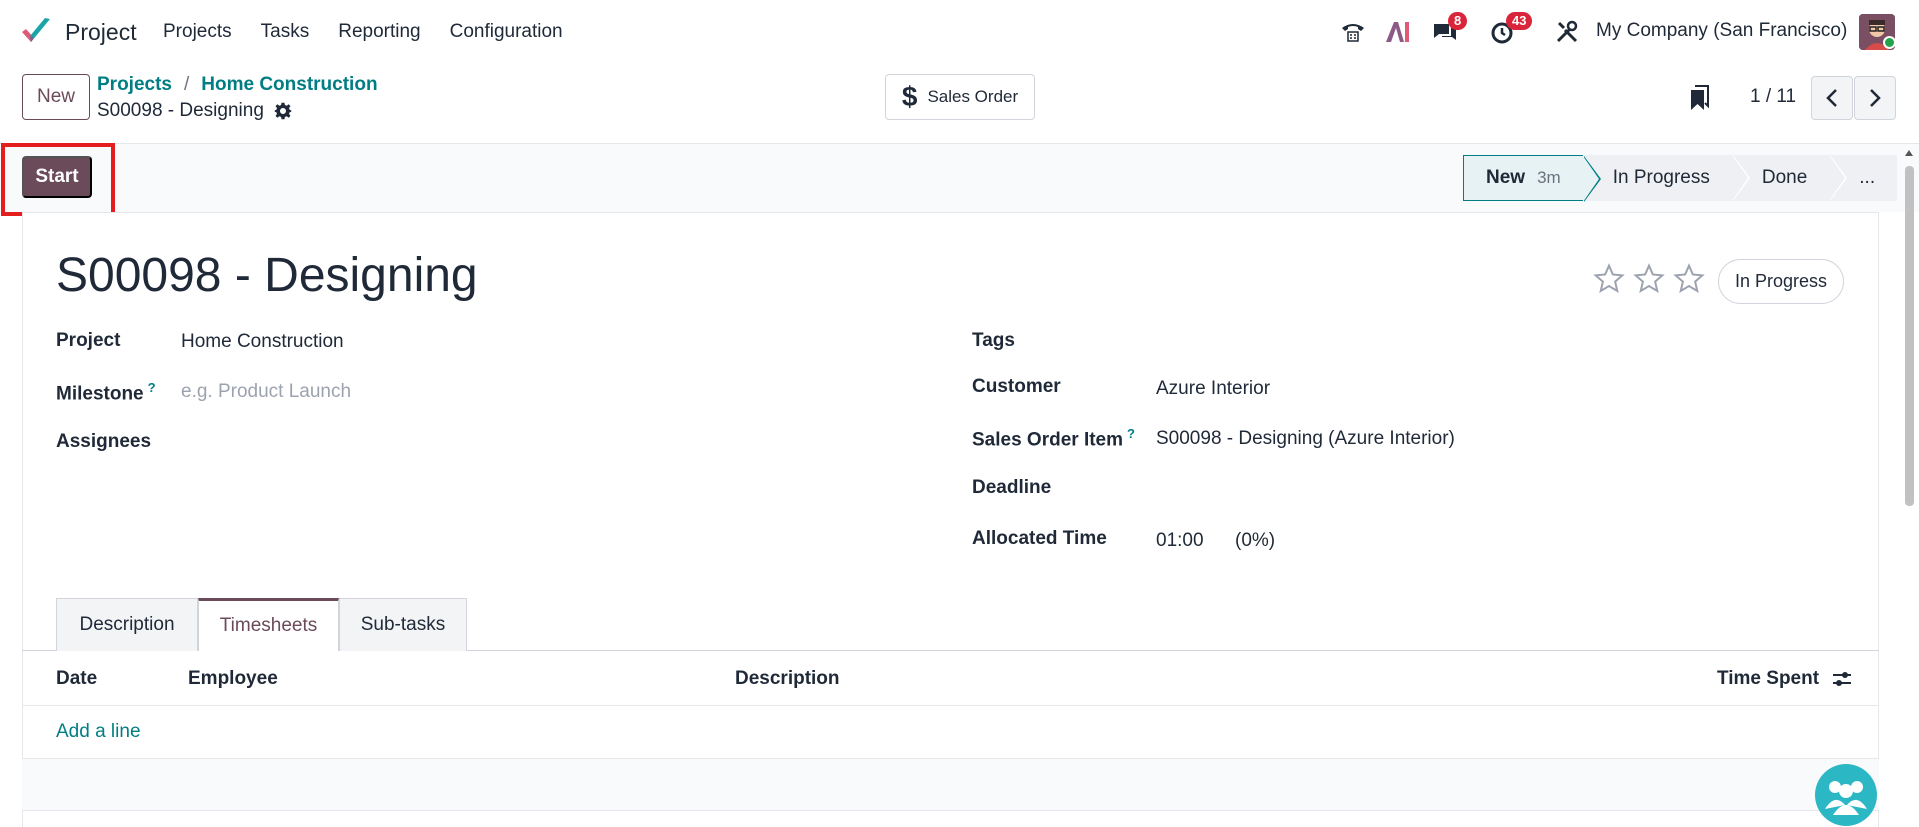 The image size is (1919, 827). Describe the element at coordinates (1509, 31) in the screenshot. I see `activities-icon: 43` at that location.